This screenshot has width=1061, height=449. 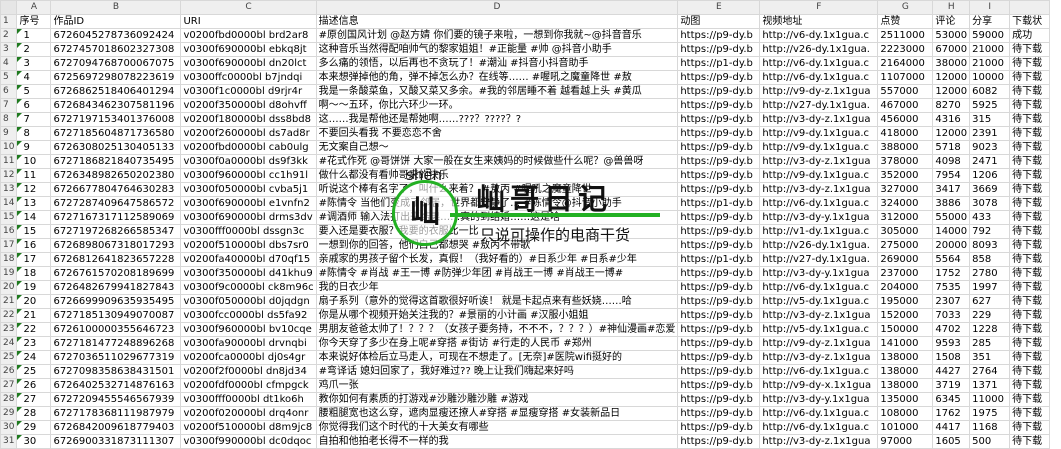 What do you see at coordinates (990, 273) in the screenshot?
I see `cell-col-8: 2780` at bounding box center [990, 273].